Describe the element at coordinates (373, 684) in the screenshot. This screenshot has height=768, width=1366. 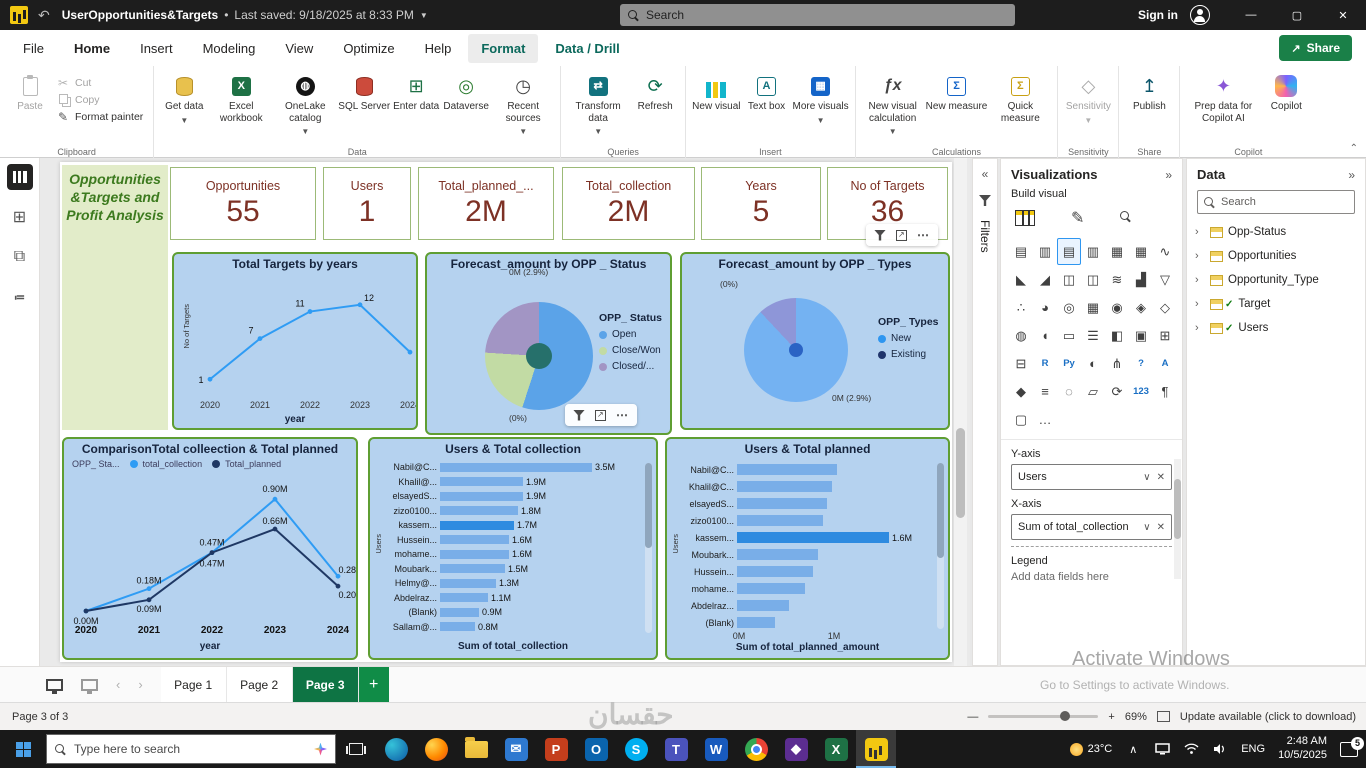
I see `new-page-button: +` at that location.